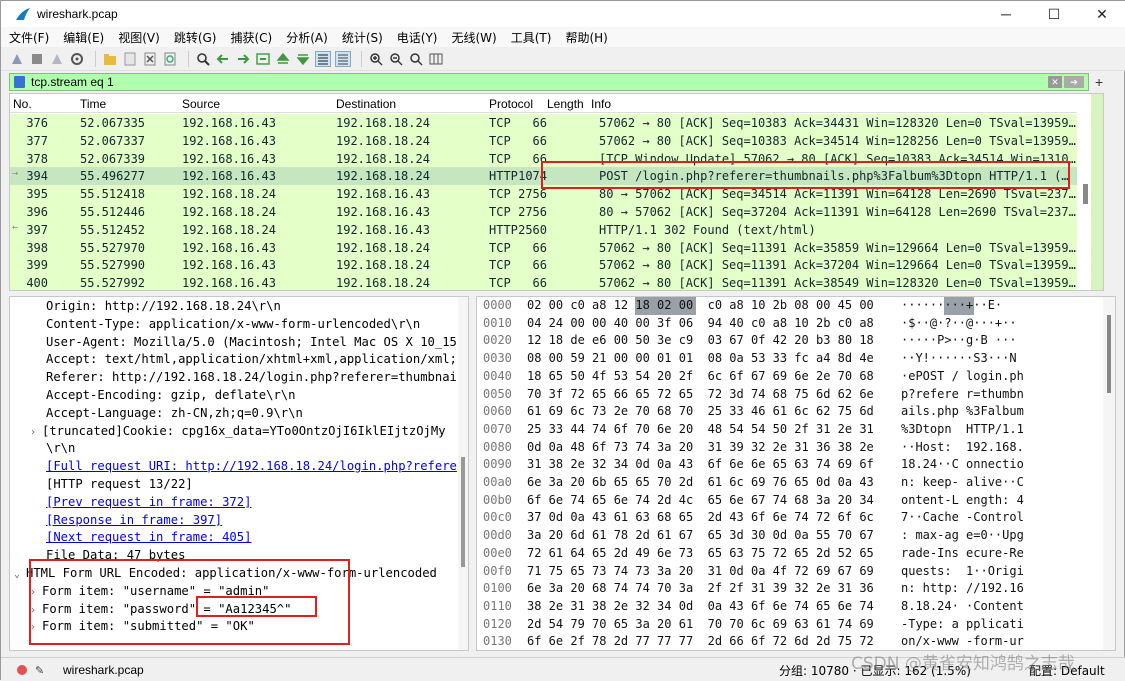  Describe the element at coordinates (1090, 192) in the screenshot. I see `packet-list-scrollbar` at that location.